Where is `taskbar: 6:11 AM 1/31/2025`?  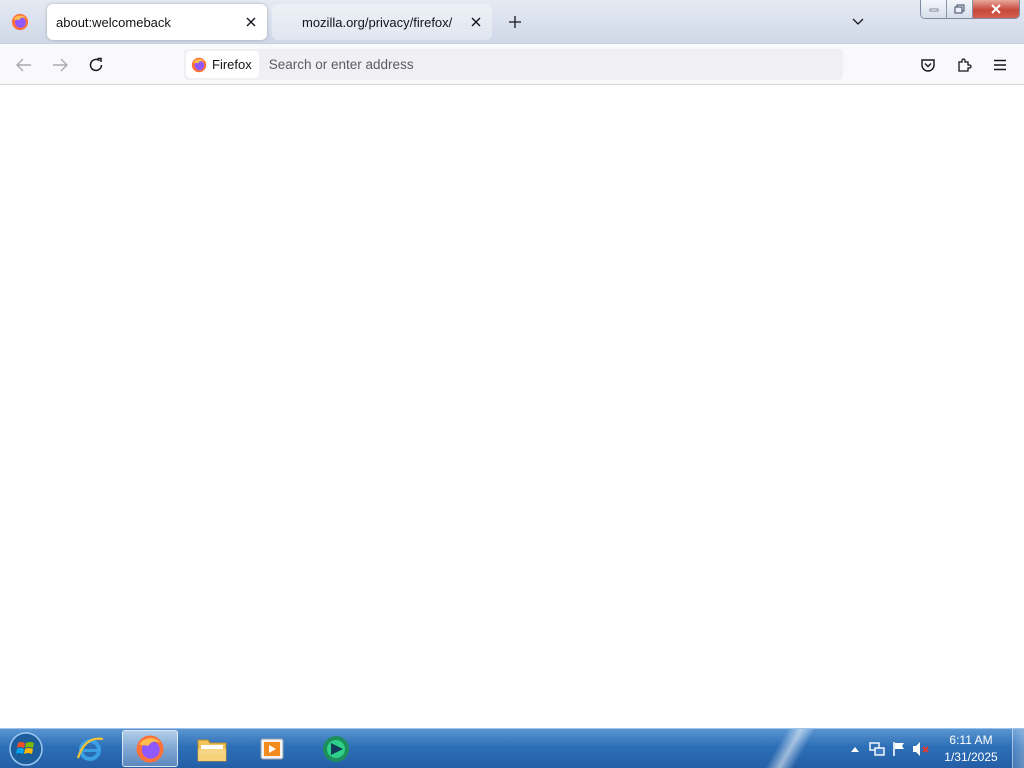 taskbar: 6:11 AM 1/31/2025 is located at coordinates (512, 748).